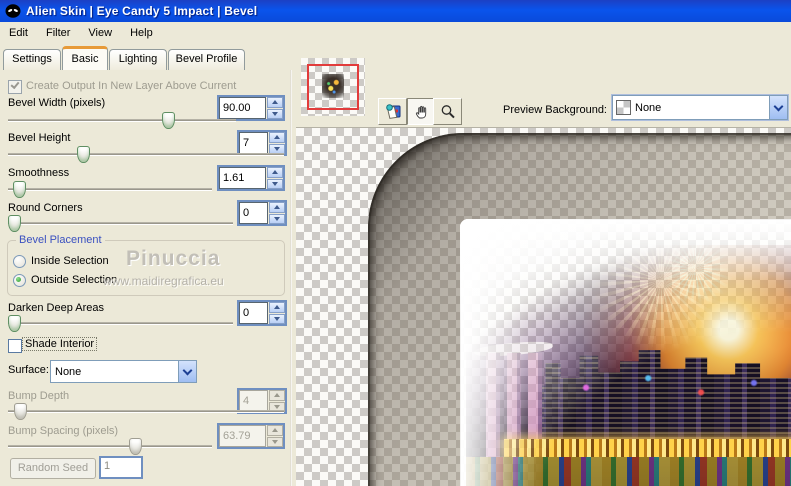  I want to click on darken-deep-areas-label: Darken Deep Areas, so click(56, 308).